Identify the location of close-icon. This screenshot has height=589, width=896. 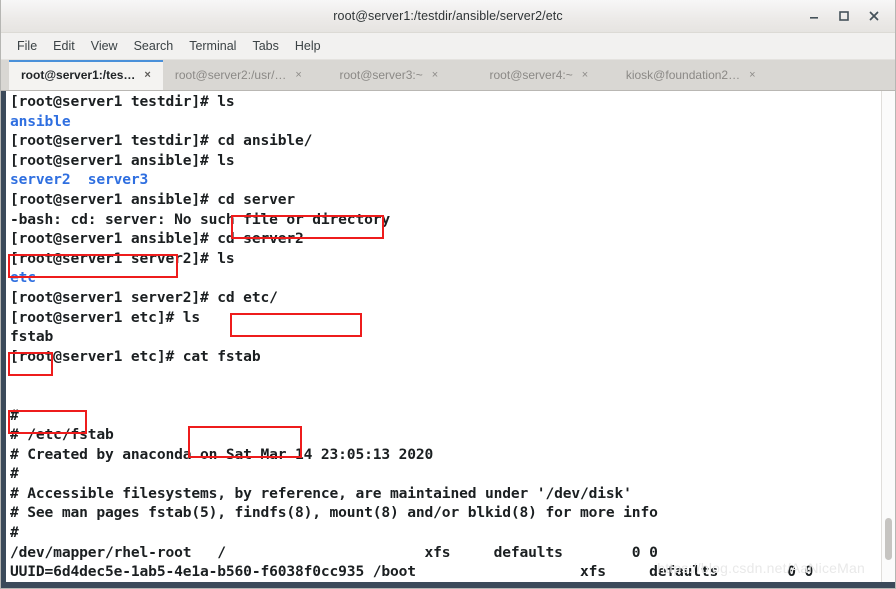
(874, 16).